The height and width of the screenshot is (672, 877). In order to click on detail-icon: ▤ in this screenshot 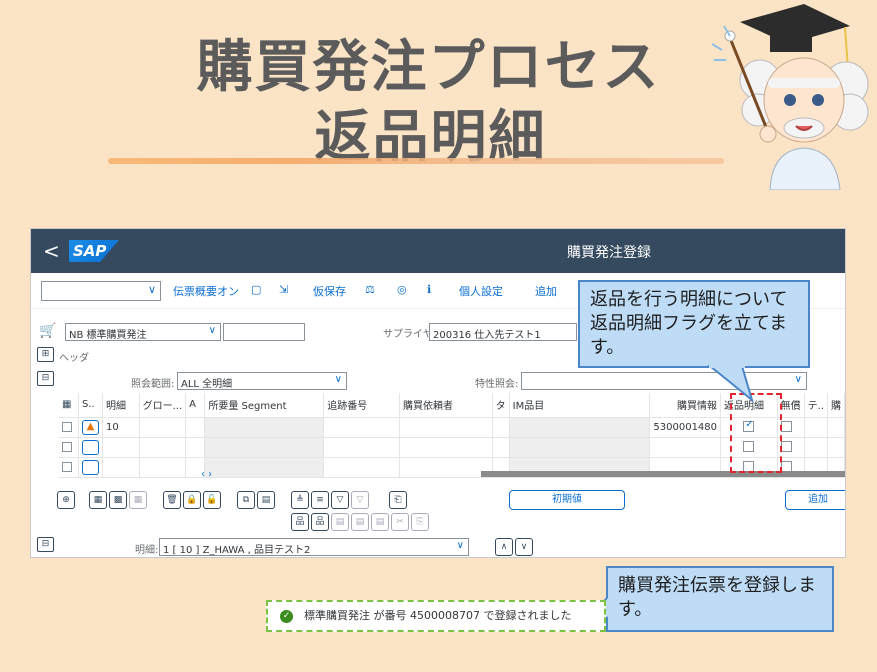, I will do `click(340, 522)`.